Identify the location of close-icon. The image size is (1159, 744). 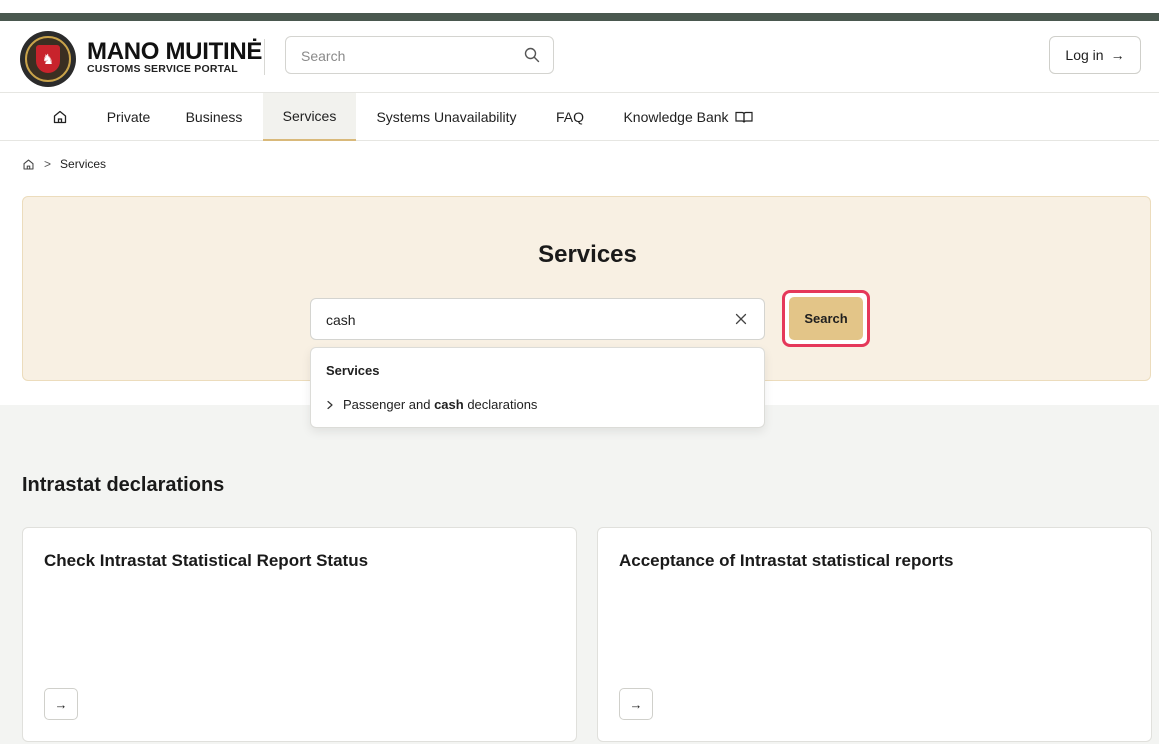
(741, 319).